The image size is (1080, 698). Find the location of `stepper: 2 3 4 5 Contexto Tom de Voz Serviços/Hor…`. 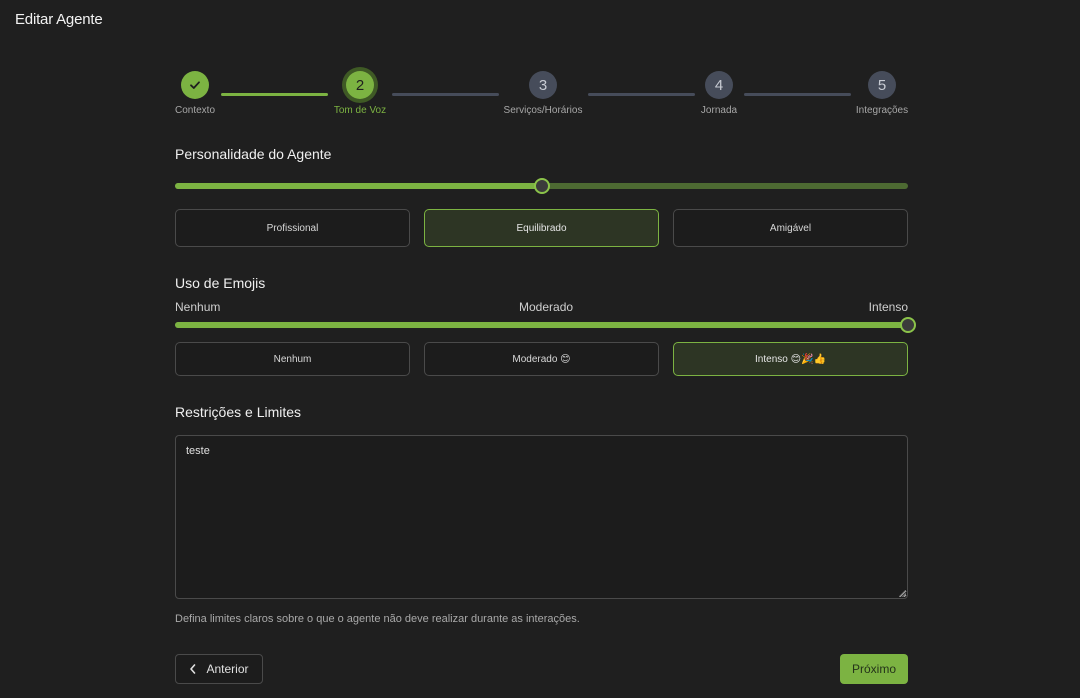

stepper: 2 3 4 5 Contexto Tom de Voz Serviços/Hor… is located at coordinates (541, 96).